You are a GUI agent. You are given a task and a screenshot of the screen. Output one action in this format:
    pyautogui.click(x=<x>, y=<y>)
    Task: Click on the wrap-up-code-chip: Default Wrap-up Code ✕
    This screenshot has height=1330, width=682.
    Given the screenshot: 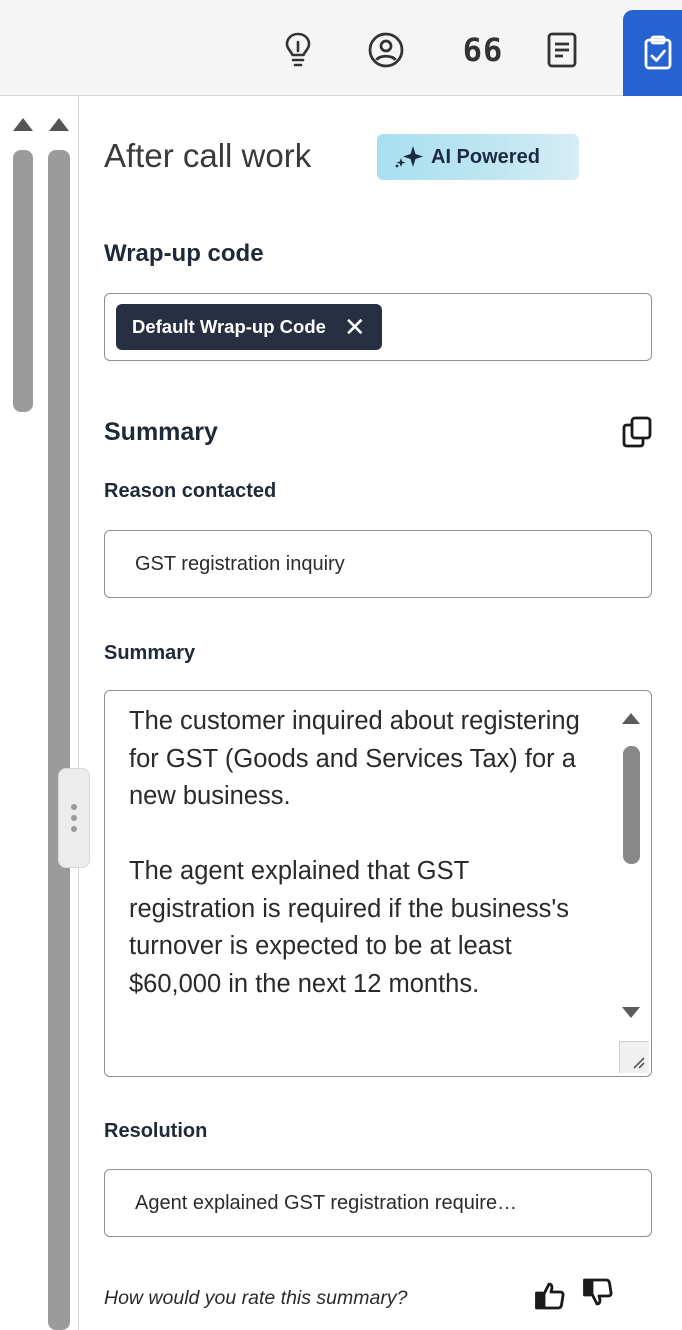 What is the action you would take?
    pyautogui.click(x=249, y=327)
    